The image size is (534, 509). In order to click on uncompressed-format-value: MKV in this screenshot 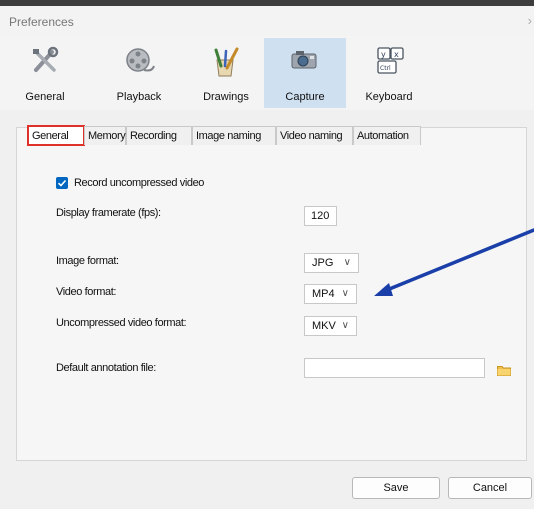, I will do `click(324, 326)`.